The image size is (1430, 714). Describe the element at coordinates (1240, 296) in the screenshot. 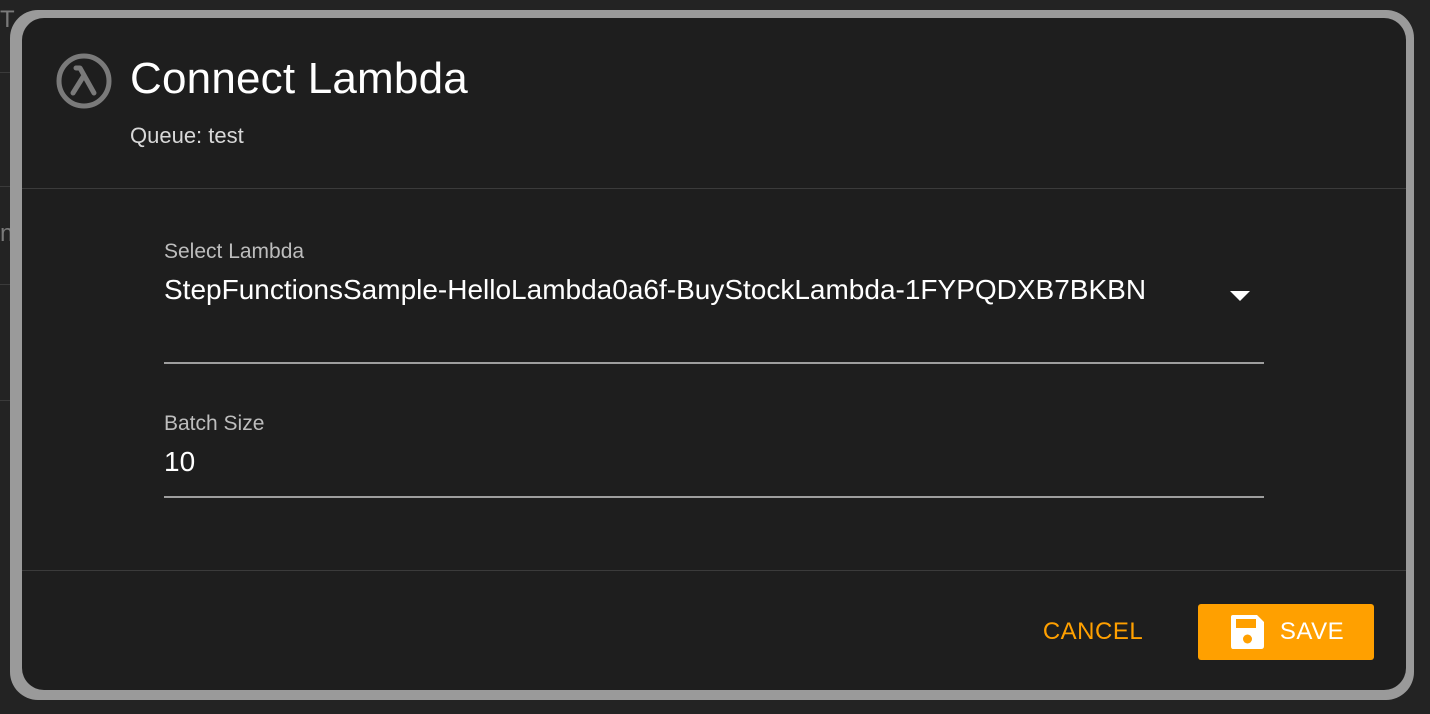

I see `dropdown-arrow-icon` at that location.